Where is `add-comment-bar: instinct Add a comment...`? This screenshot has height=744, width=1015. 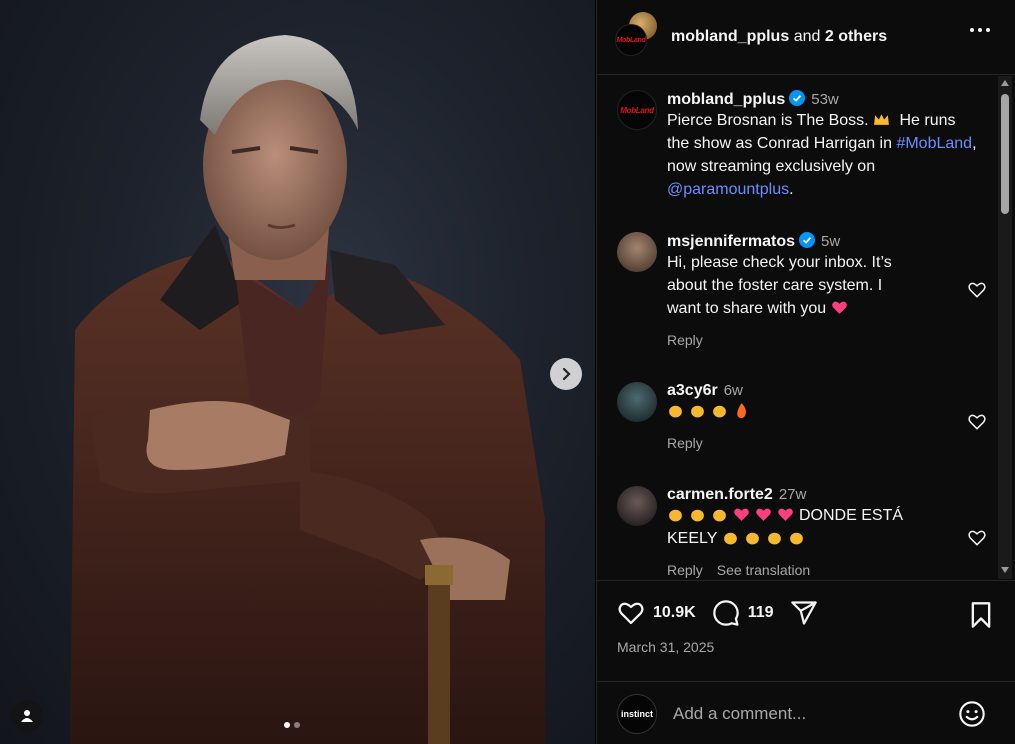
add-comment-bar: instinct Add a comment... is located at coordinates (806, 712).